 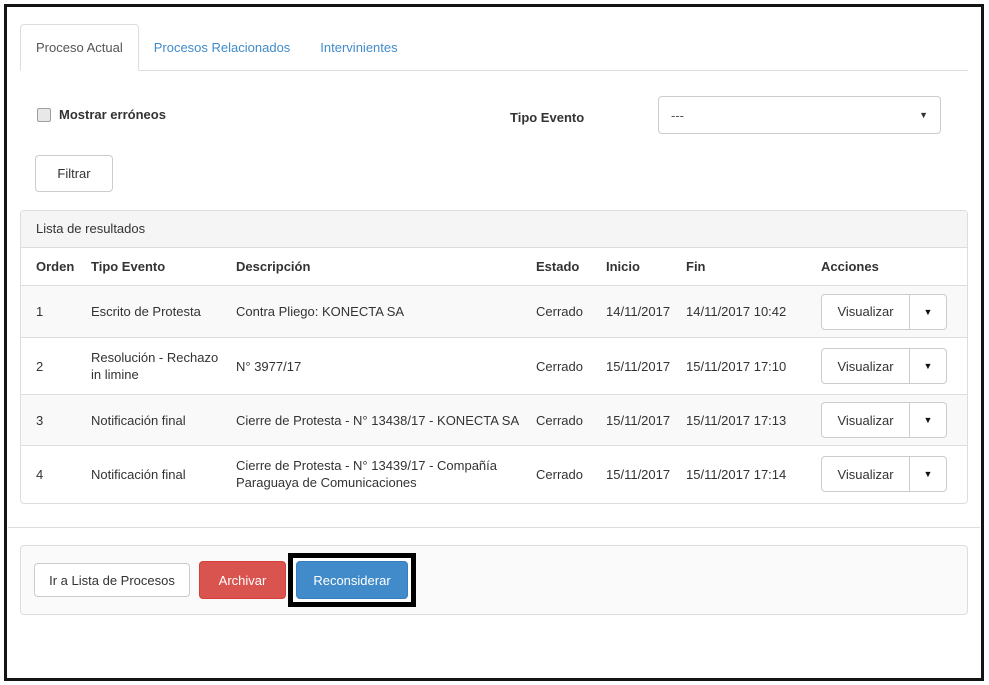 I want to click on cell-fin: 15/11/2017 17:10, so click(x=736, y=366).